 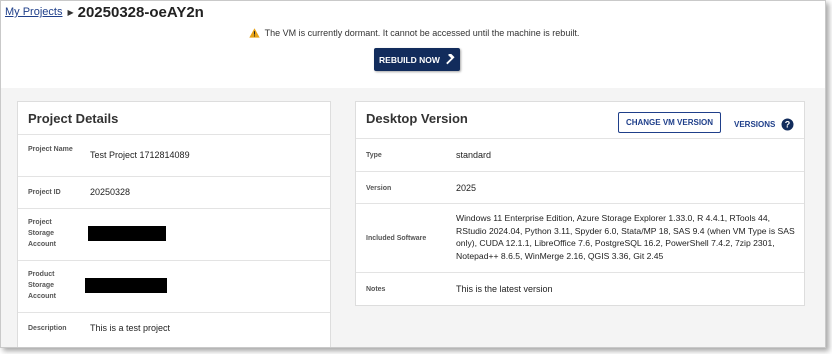 I want to click on description-value: This is a test project, so click(x=130, y=328).